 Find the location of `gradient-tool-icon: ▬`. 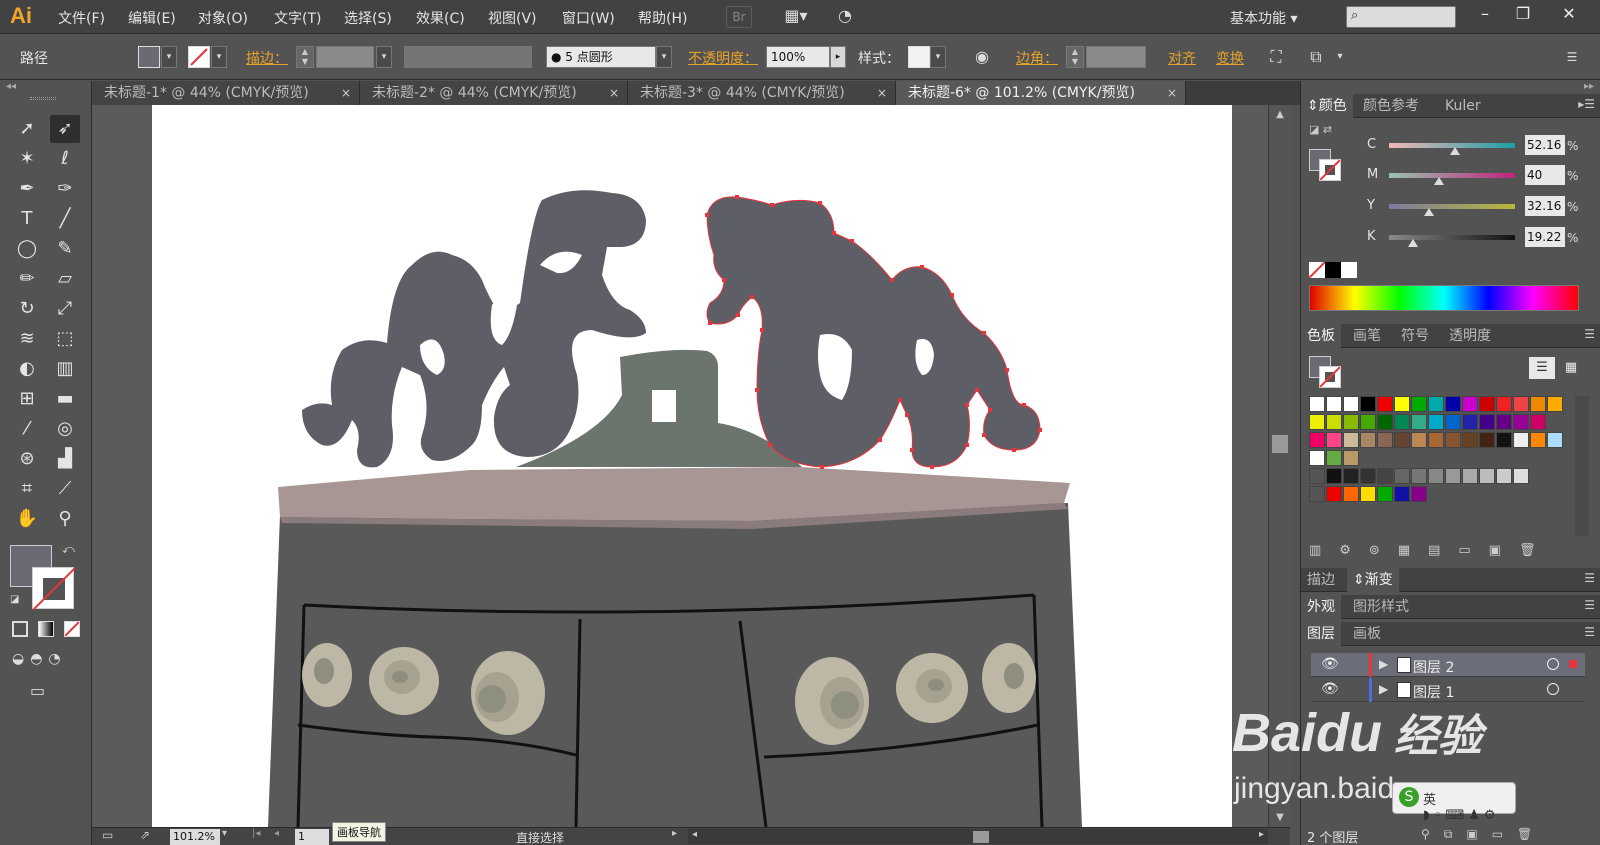

gradient-tool-icon: ▬ is located at coordinates (65, 399).